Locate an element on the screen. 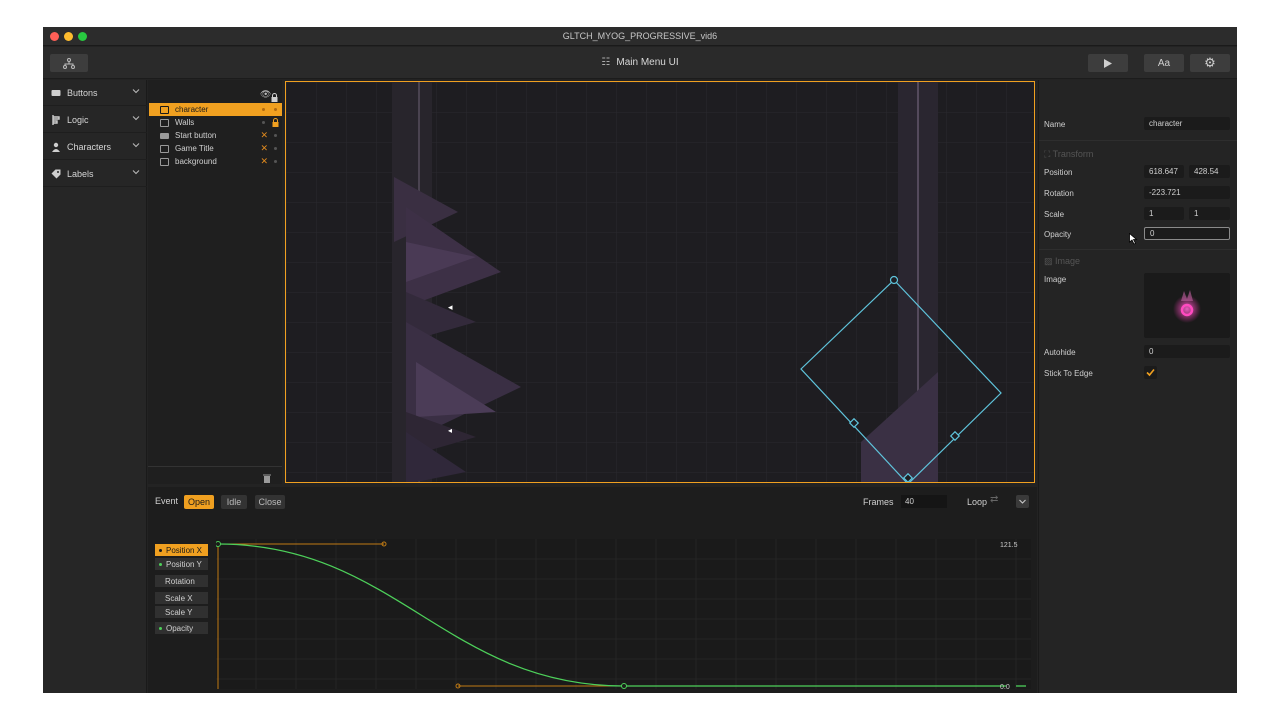  layer-item-game-title: Game Title ✕ is located at coordinates (215, 148).